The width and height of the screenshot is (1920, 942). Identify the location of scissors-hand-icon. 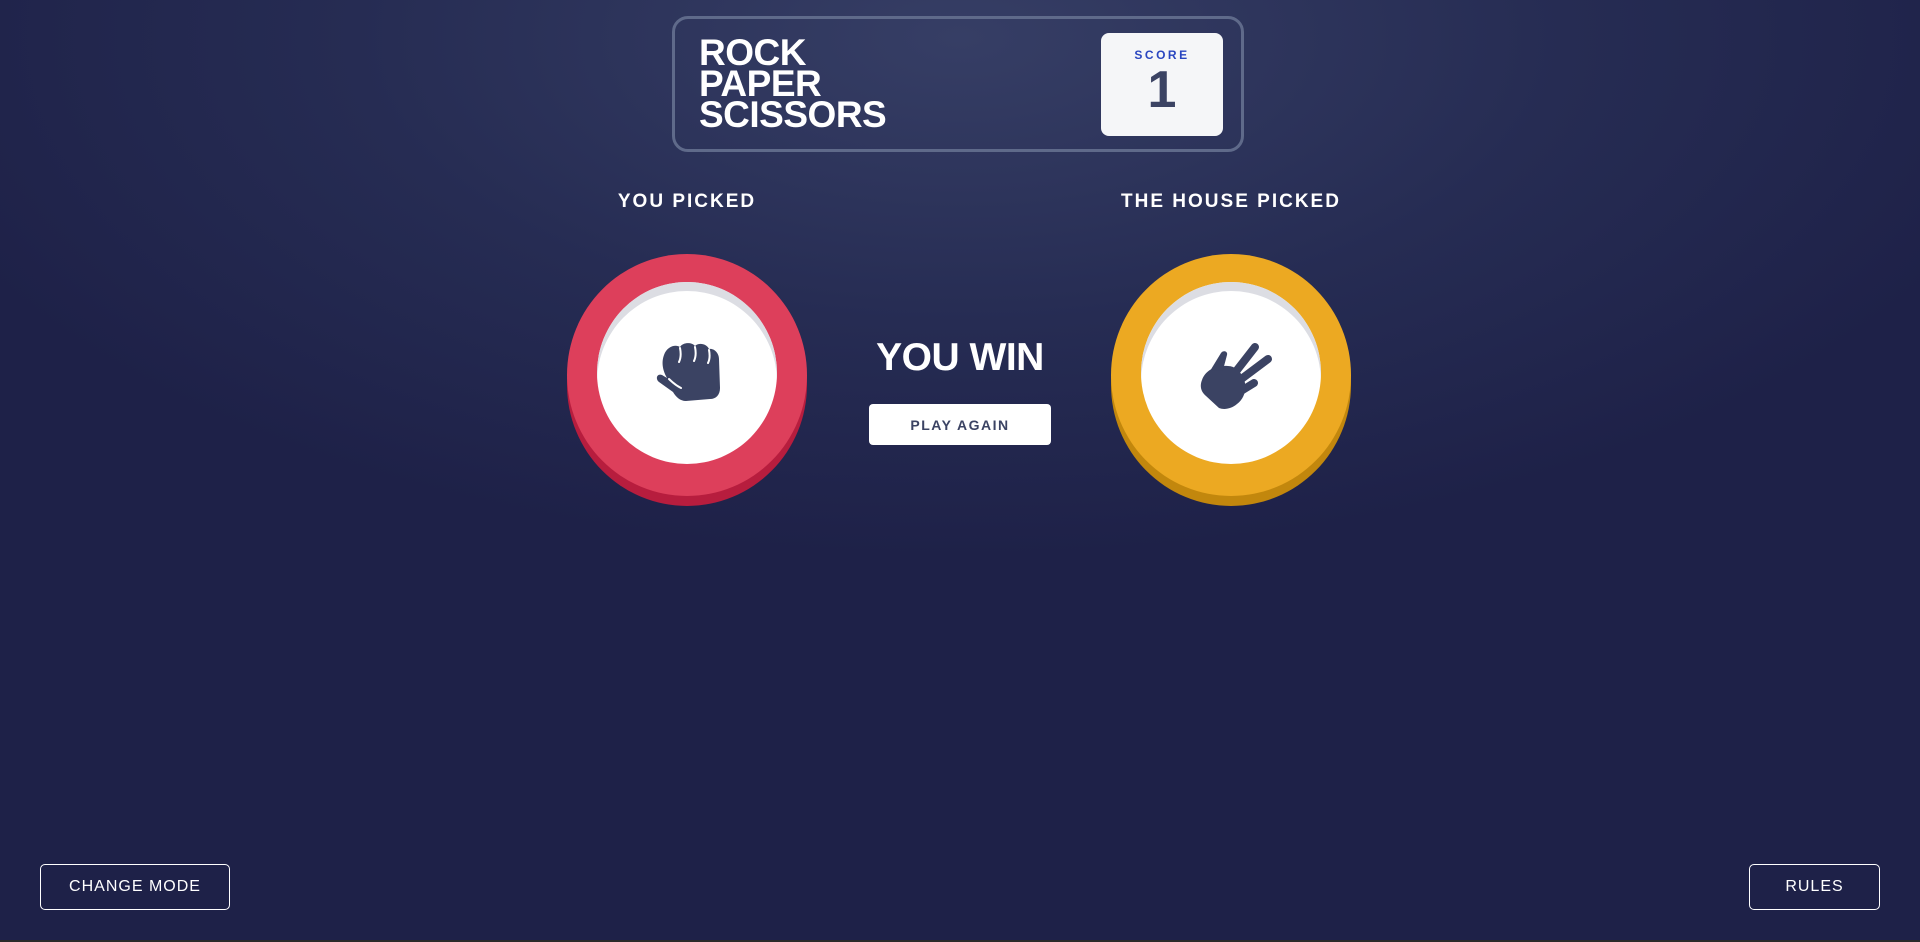
(1236, 376).